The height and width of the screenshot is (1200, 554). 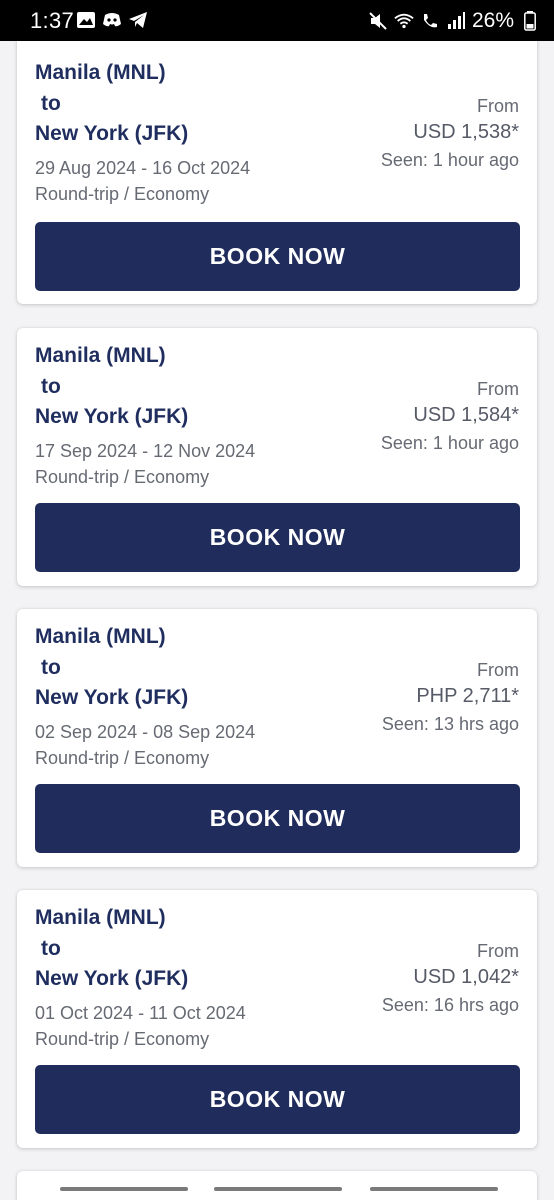 What do you see at coordinates (434, 1189) in the screenshot?
I see `nav-gesture-right` at bounding box center [434, 1189].